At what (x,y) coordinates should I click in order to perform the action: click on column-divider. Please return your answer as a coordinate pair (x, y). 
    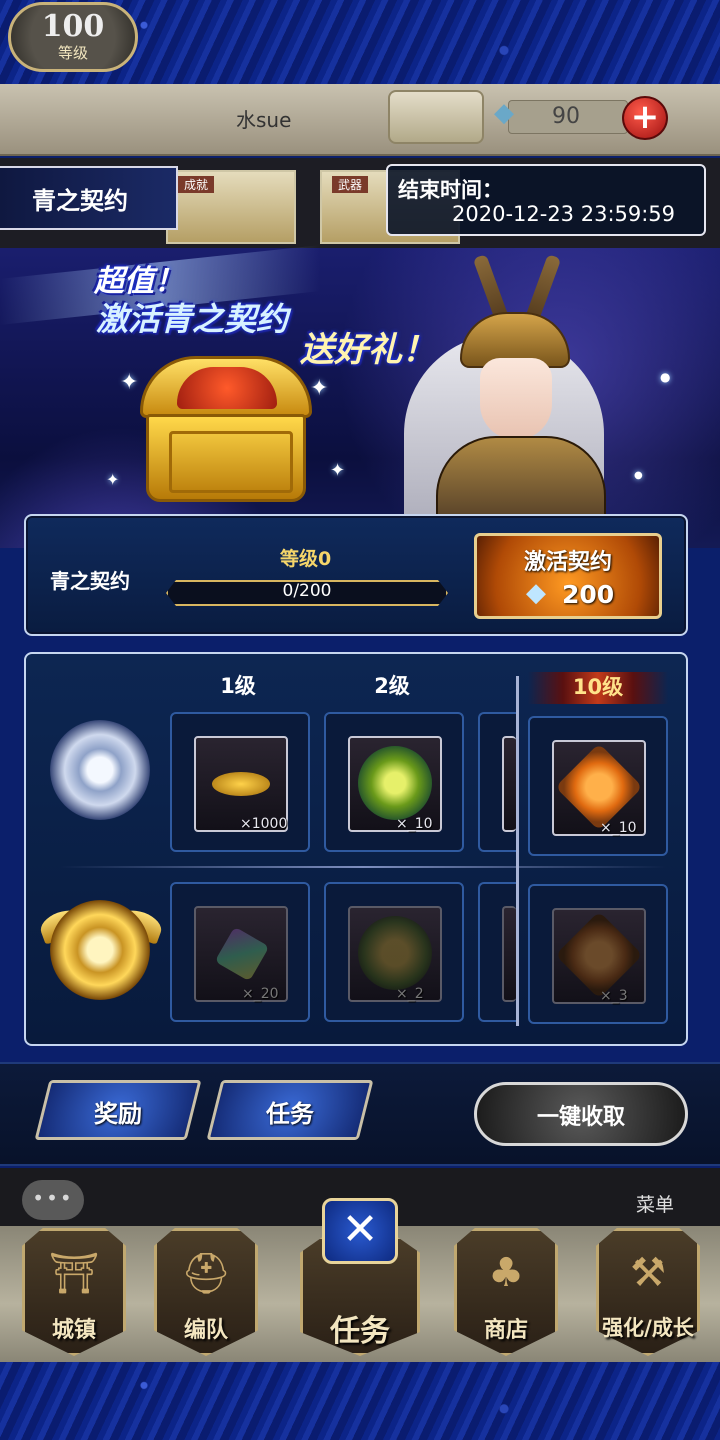
    Looking at the image, I should click on (517, 851).